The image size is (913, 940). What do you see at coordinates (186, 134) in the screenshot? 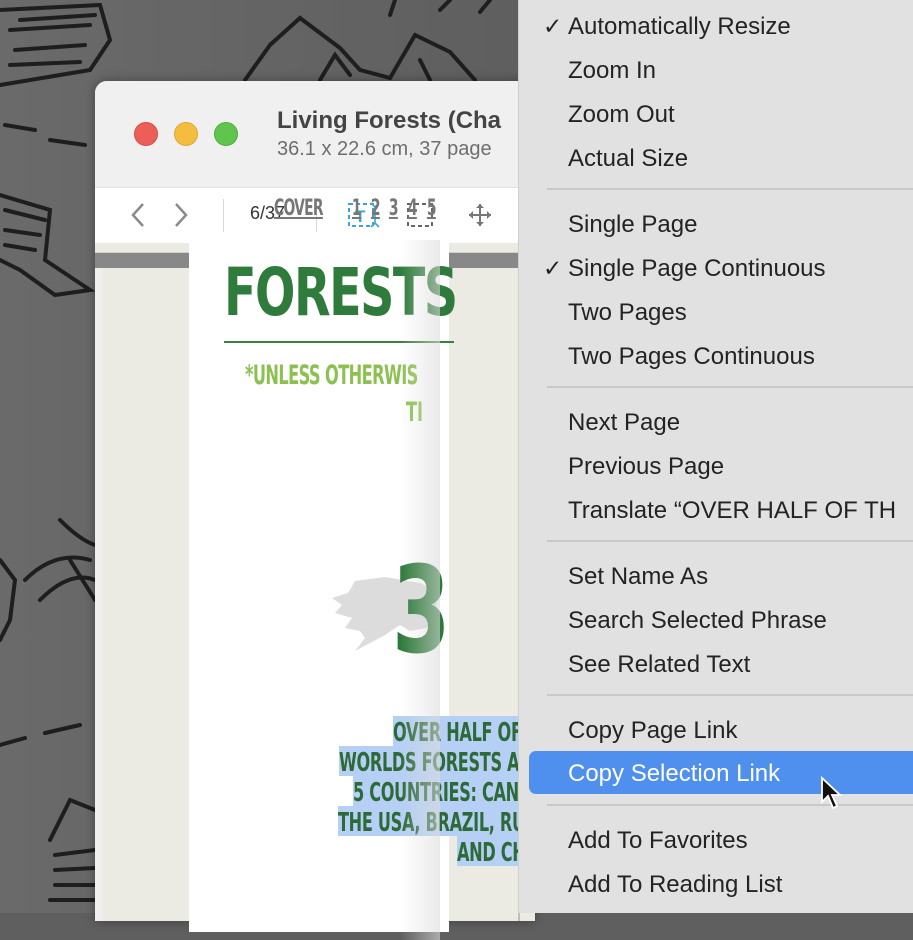
I see `minimize-button` at bounding box center [186, 134].